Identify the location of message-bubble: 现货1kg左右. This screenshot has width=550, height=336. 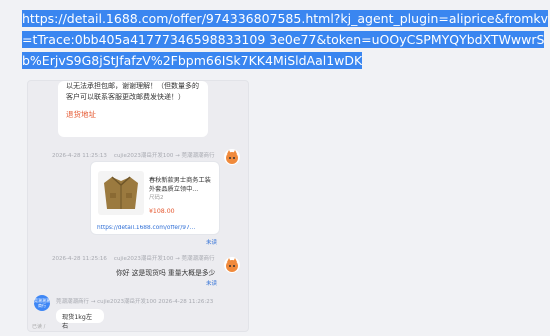
(80, 319).